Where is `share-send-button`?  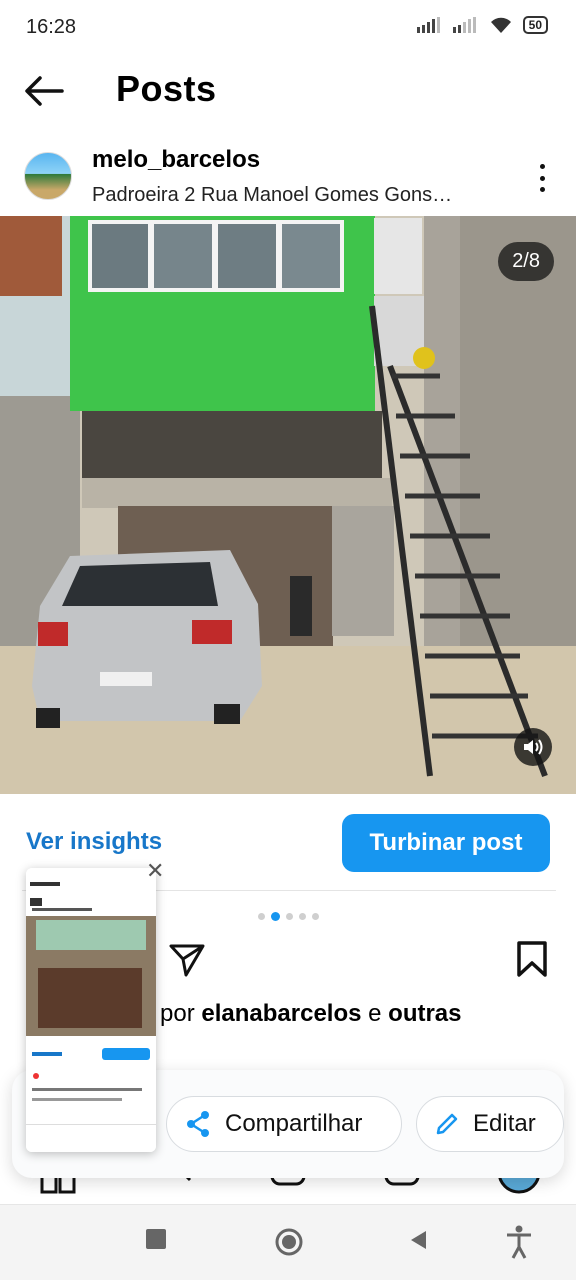 share-send-button is located at coordinates (187, 962).